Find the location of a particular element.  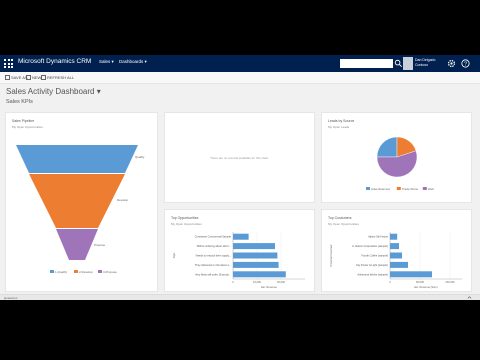

search-input is located at coordinates (366, 63).